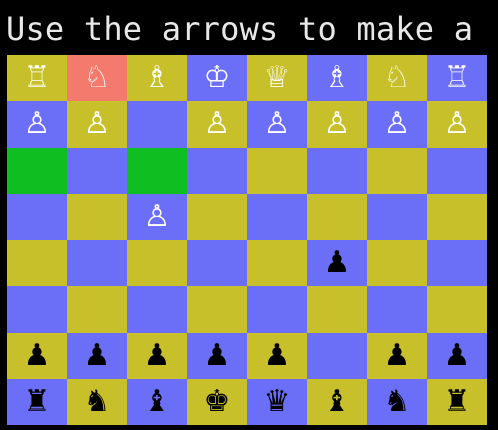  I want to click on board-square-b7: ♟, so click(97, 355).